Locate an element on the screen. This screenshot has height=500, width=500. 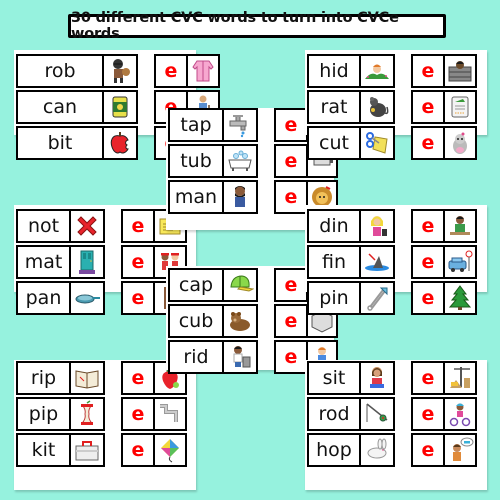
word-card-bit: bit is located at coordinates (77, 143).